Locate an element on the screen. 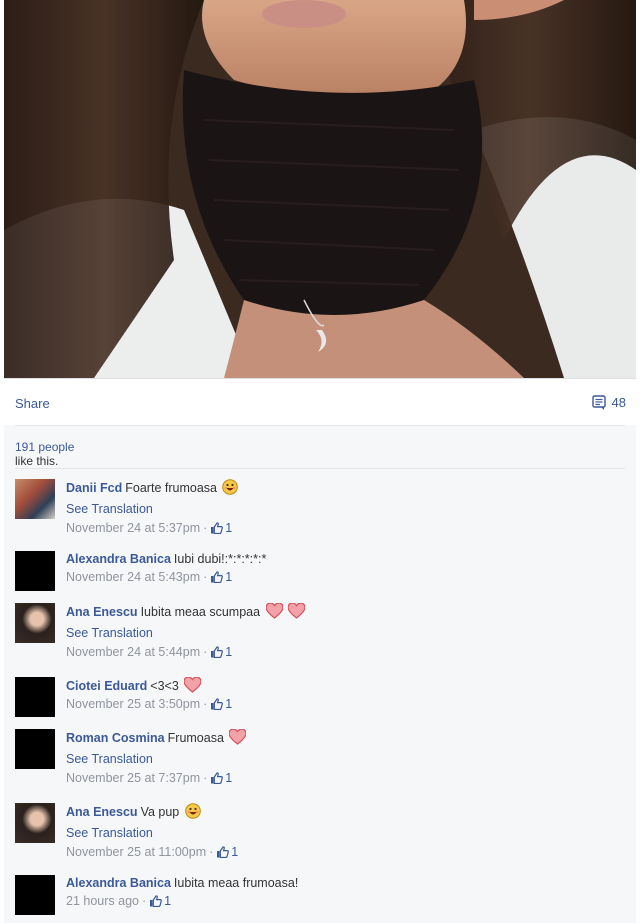  comment-meta: November 25 at 3:50pm · 1 is located at coordinates (345, 704).